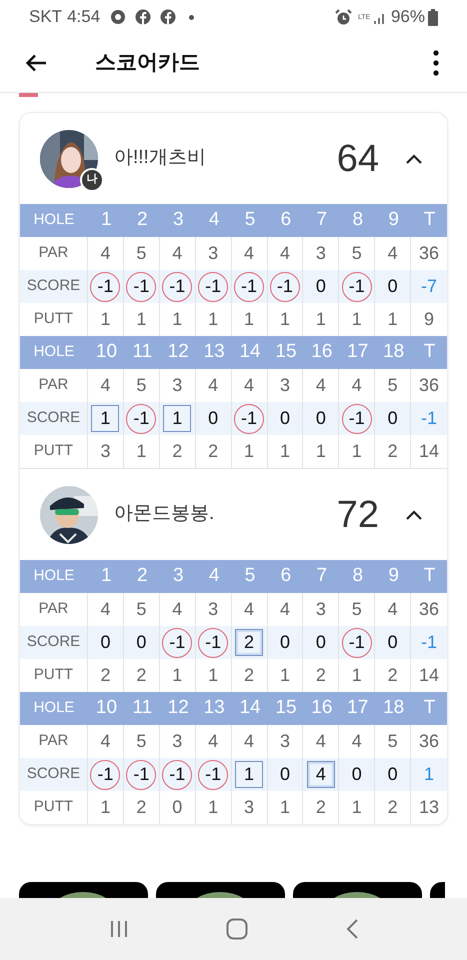 The height and width of the screenshot is (960, 467). Describe the element at coordinates (429, 807) in the screenshot. I see `putt-value: 13` at that location.